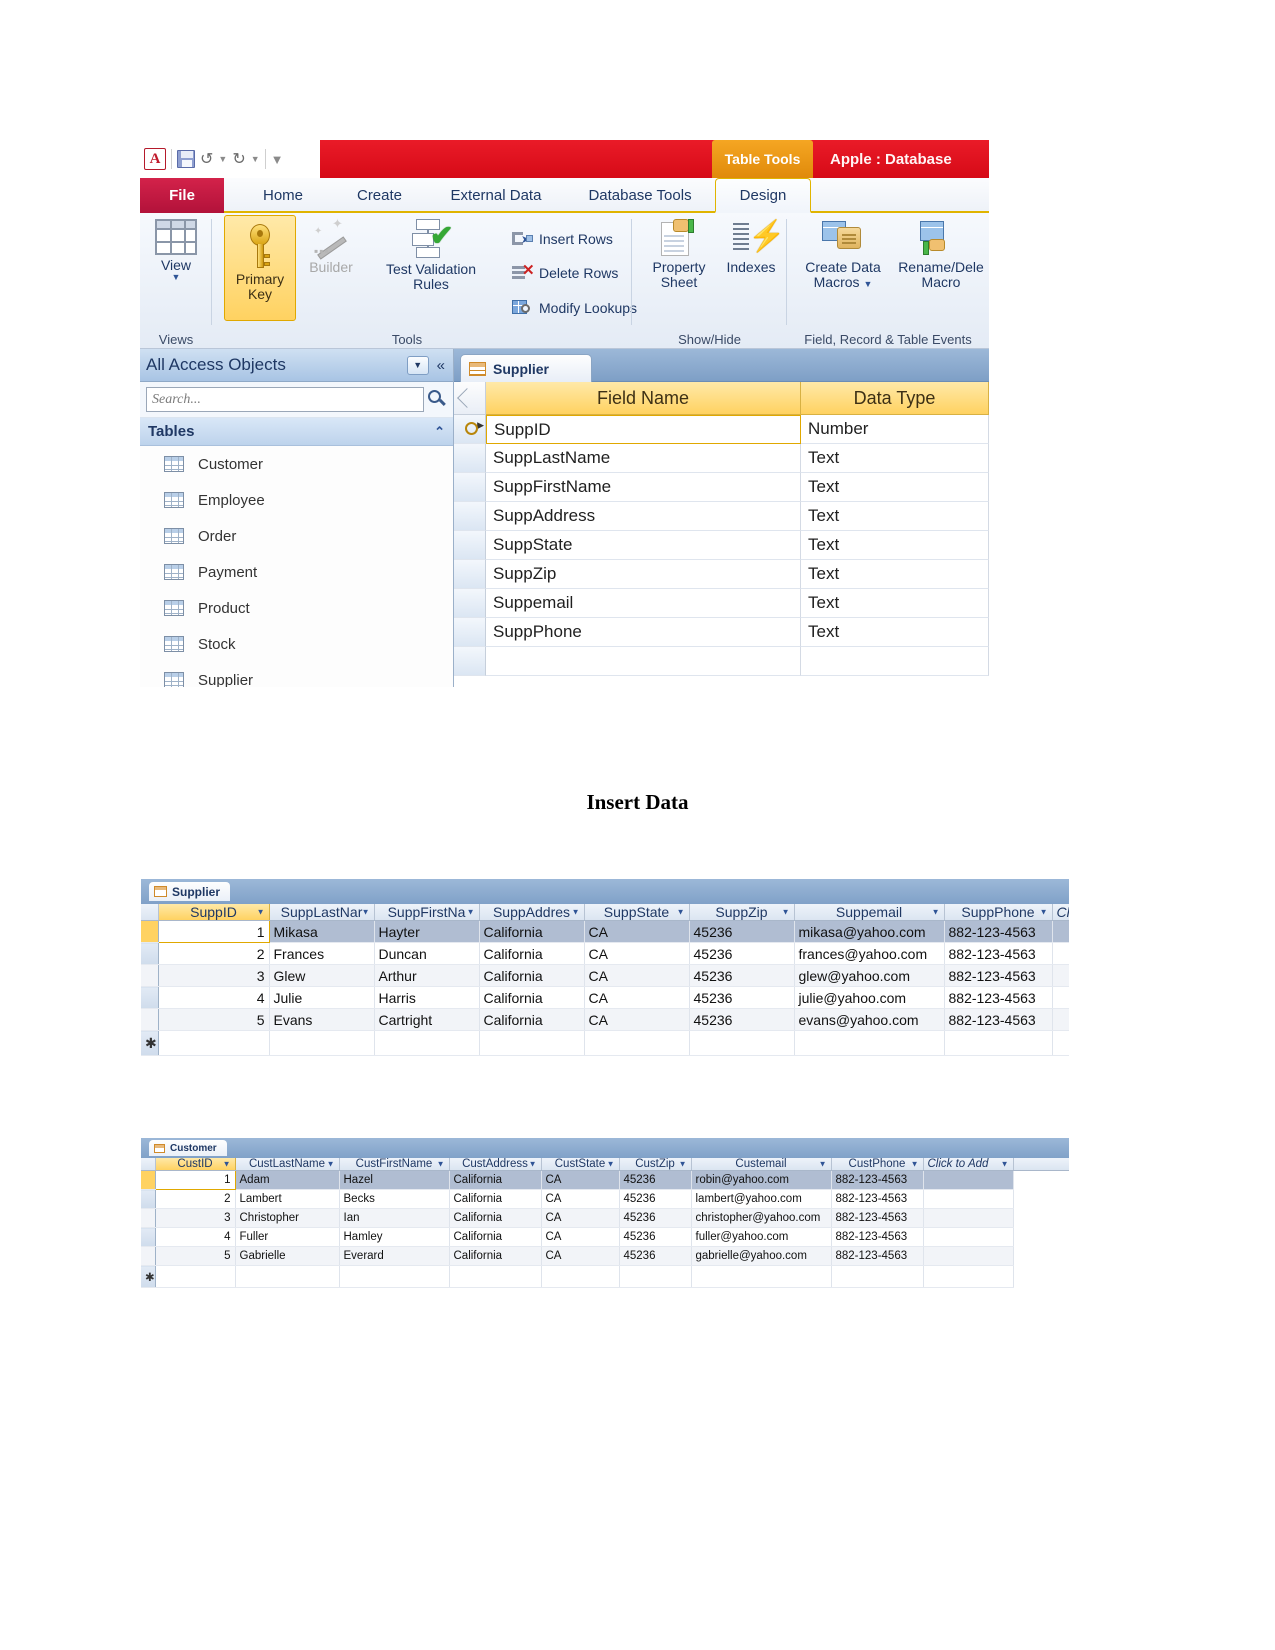 This screenshot has width=1275, height=1650. I want to click on insert-rows-button: ➤ Insert Rows, so click(562, 239).